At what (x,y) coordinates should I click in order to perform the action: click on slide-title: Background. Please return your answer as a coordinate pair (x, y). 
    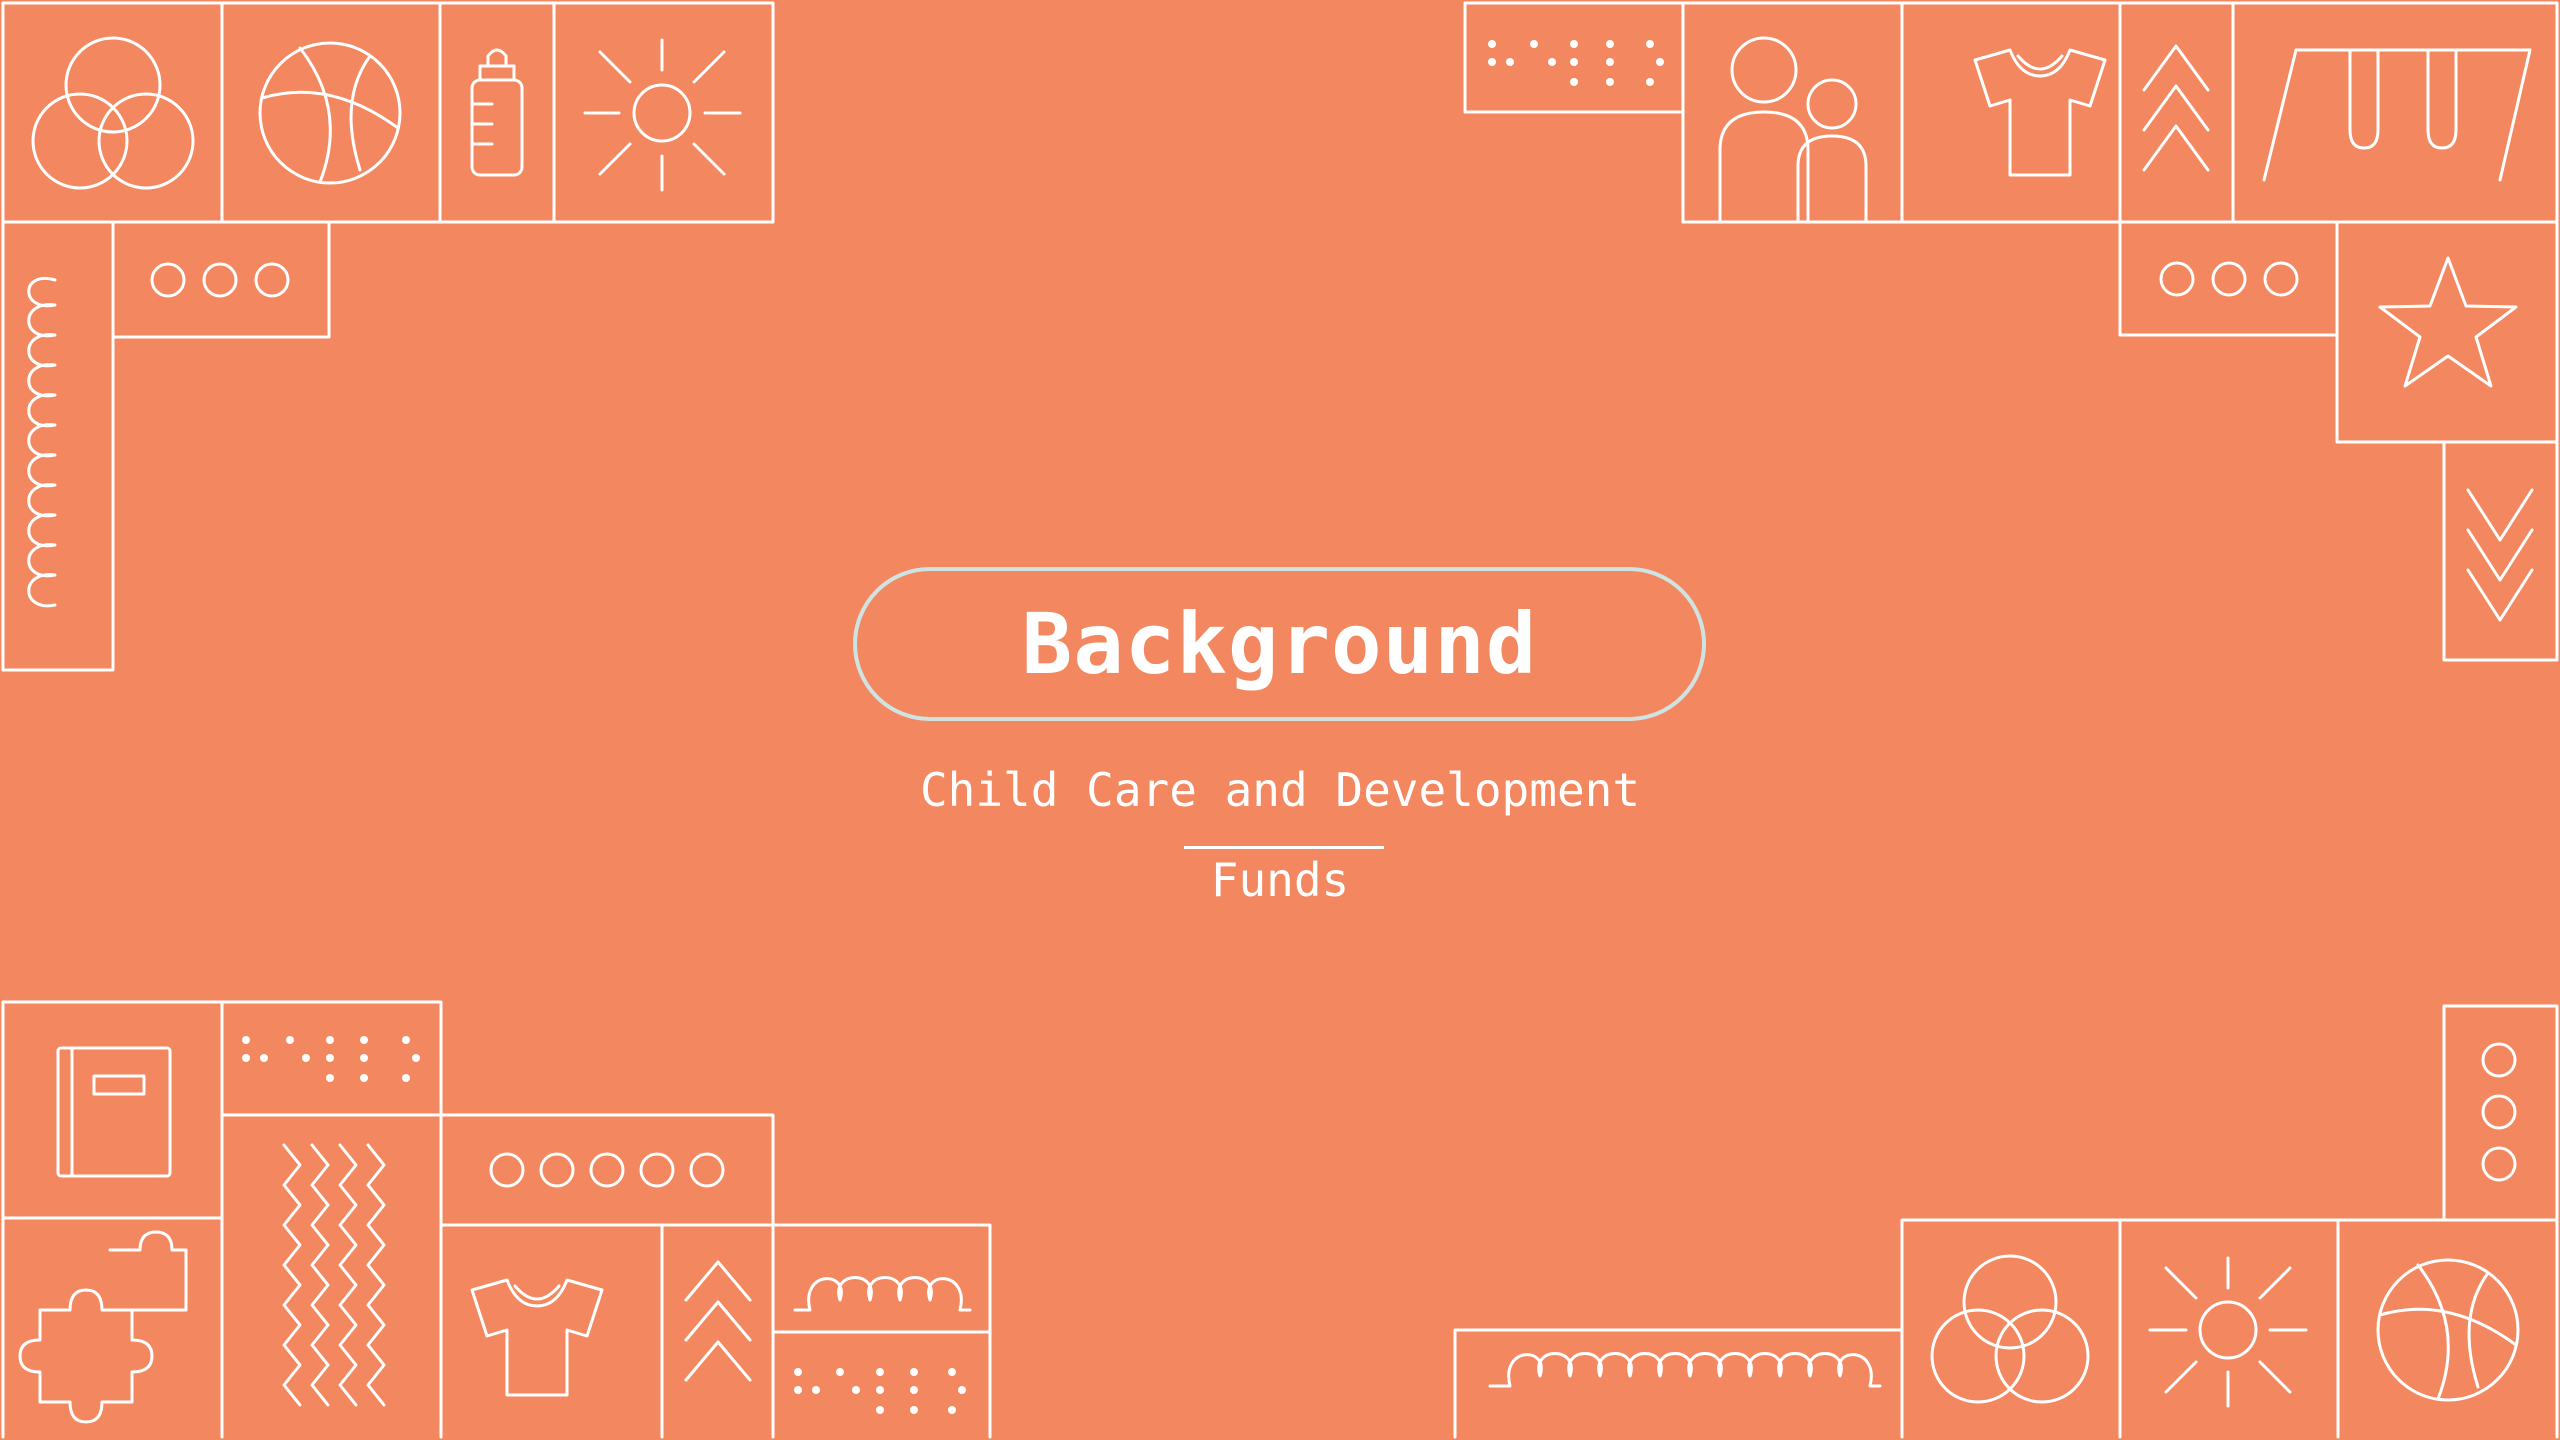
    Looking at the image, I should click on (1279, 644).